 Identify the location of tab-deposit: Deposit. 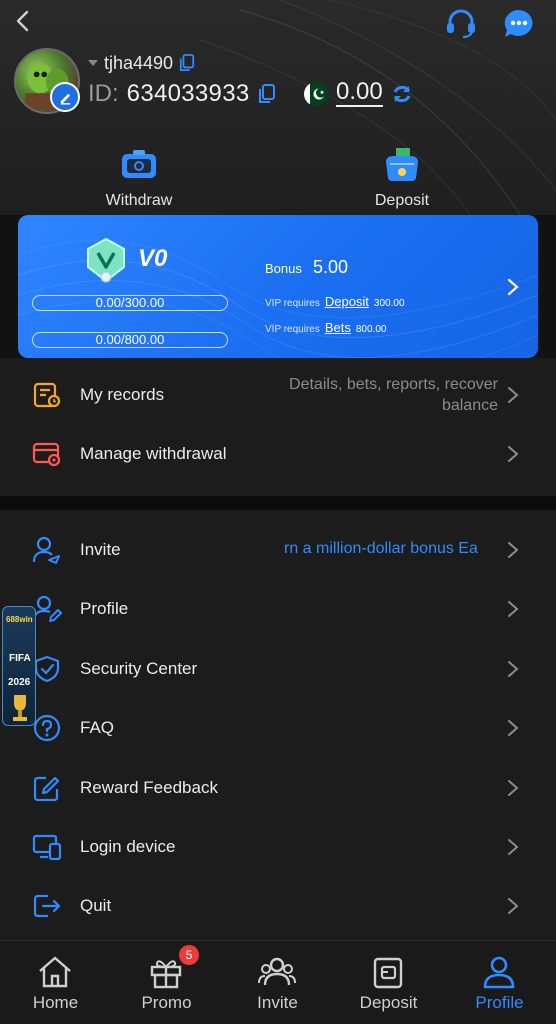
(388, 982).